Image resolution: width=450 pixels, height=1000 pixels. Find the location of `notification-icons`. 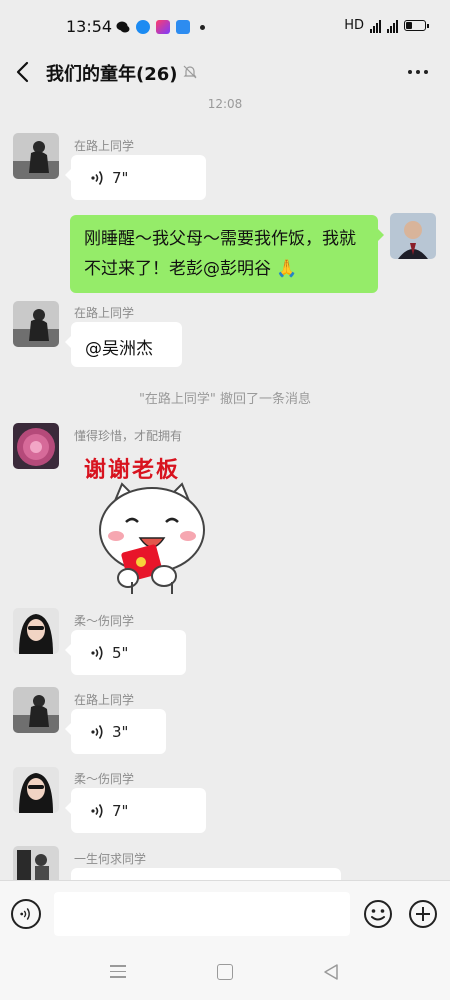

notification-icons is located at coordinates (160, 27).